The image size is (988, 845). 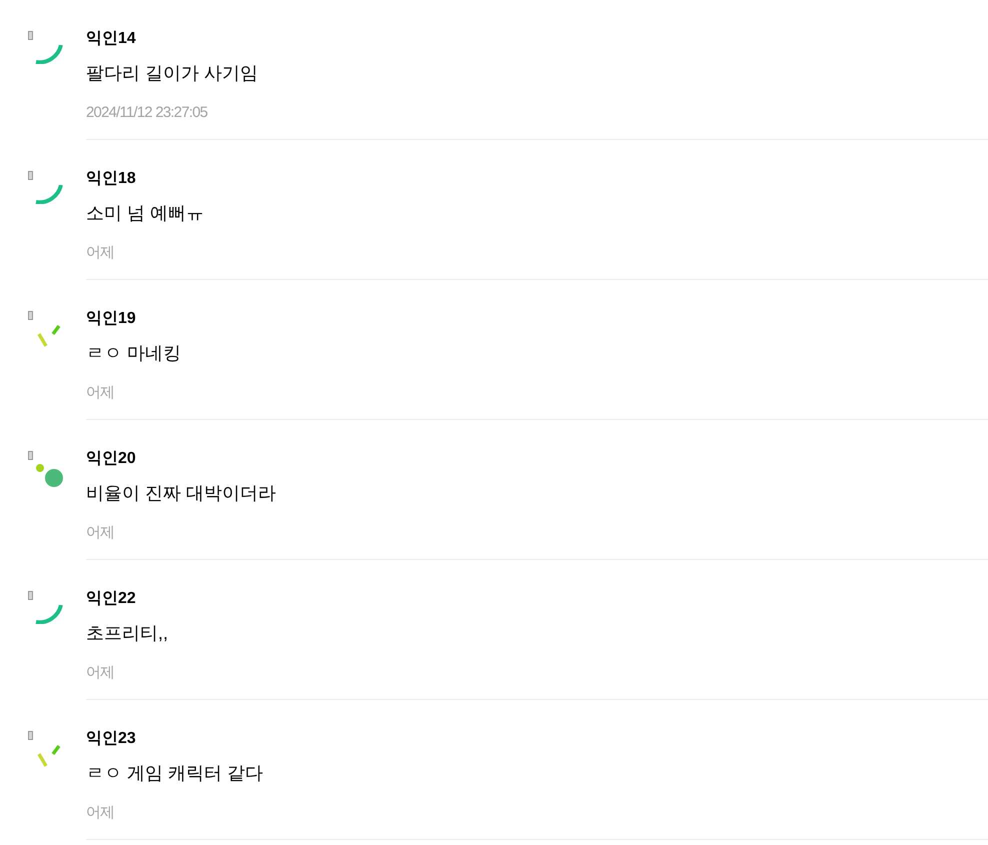 What do you see at coordinates (146, 213) in the screenshot?
I see `comment-text: 소미 넘 예뻐ㅠ` at bounding box center [146, 213].